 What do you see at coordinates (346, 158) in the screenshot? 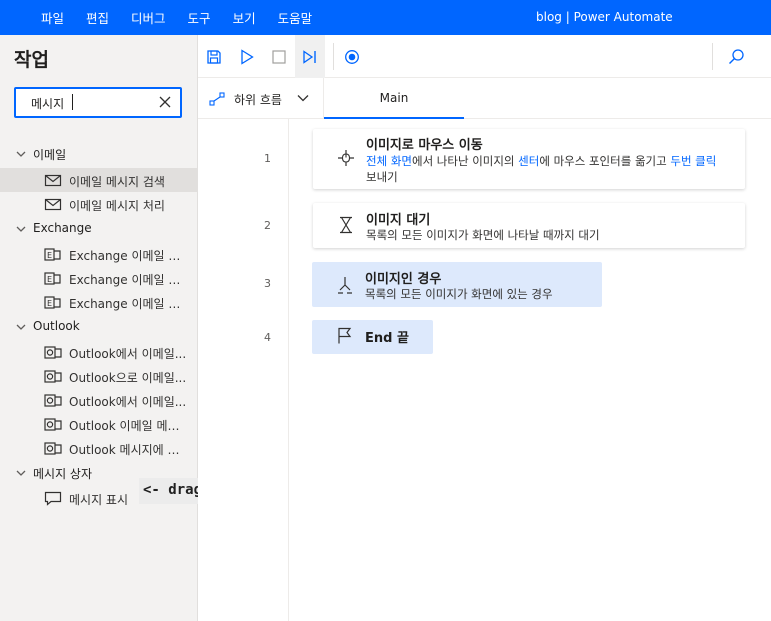
I see `mouse-move-icon` at bounding box center [346, 158].